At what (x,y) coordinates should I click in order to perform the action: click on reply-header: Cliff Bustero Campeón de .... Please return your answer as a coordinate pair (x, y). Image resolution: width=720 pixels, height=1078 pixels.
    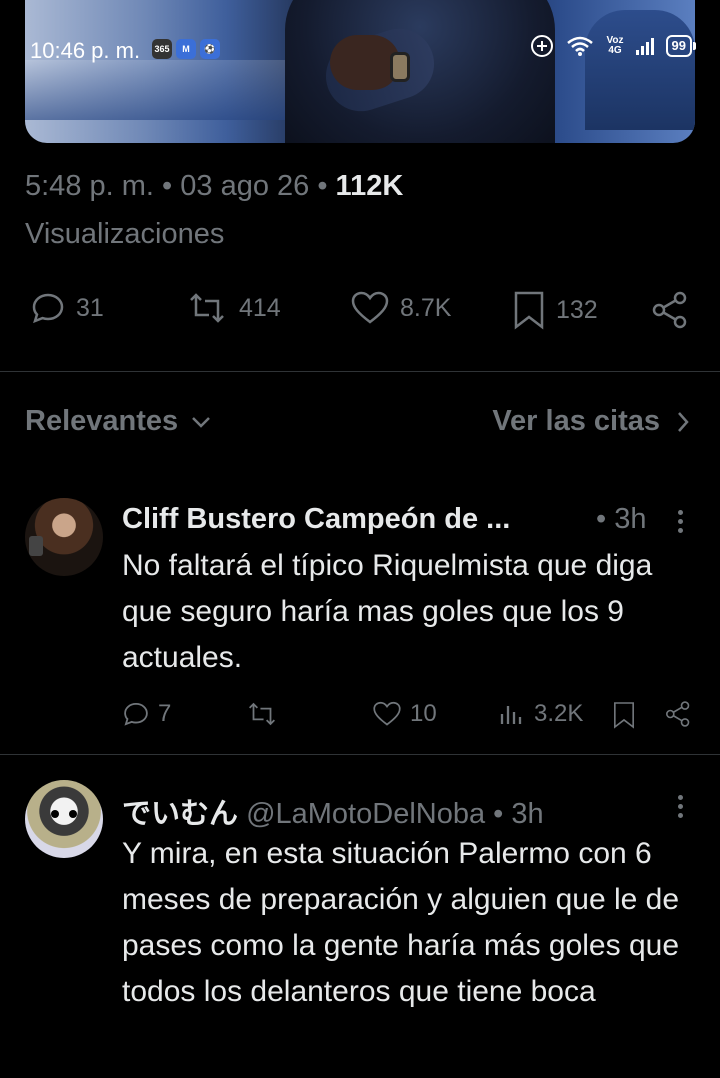
    Looking at the image, I should click on (316, 519).